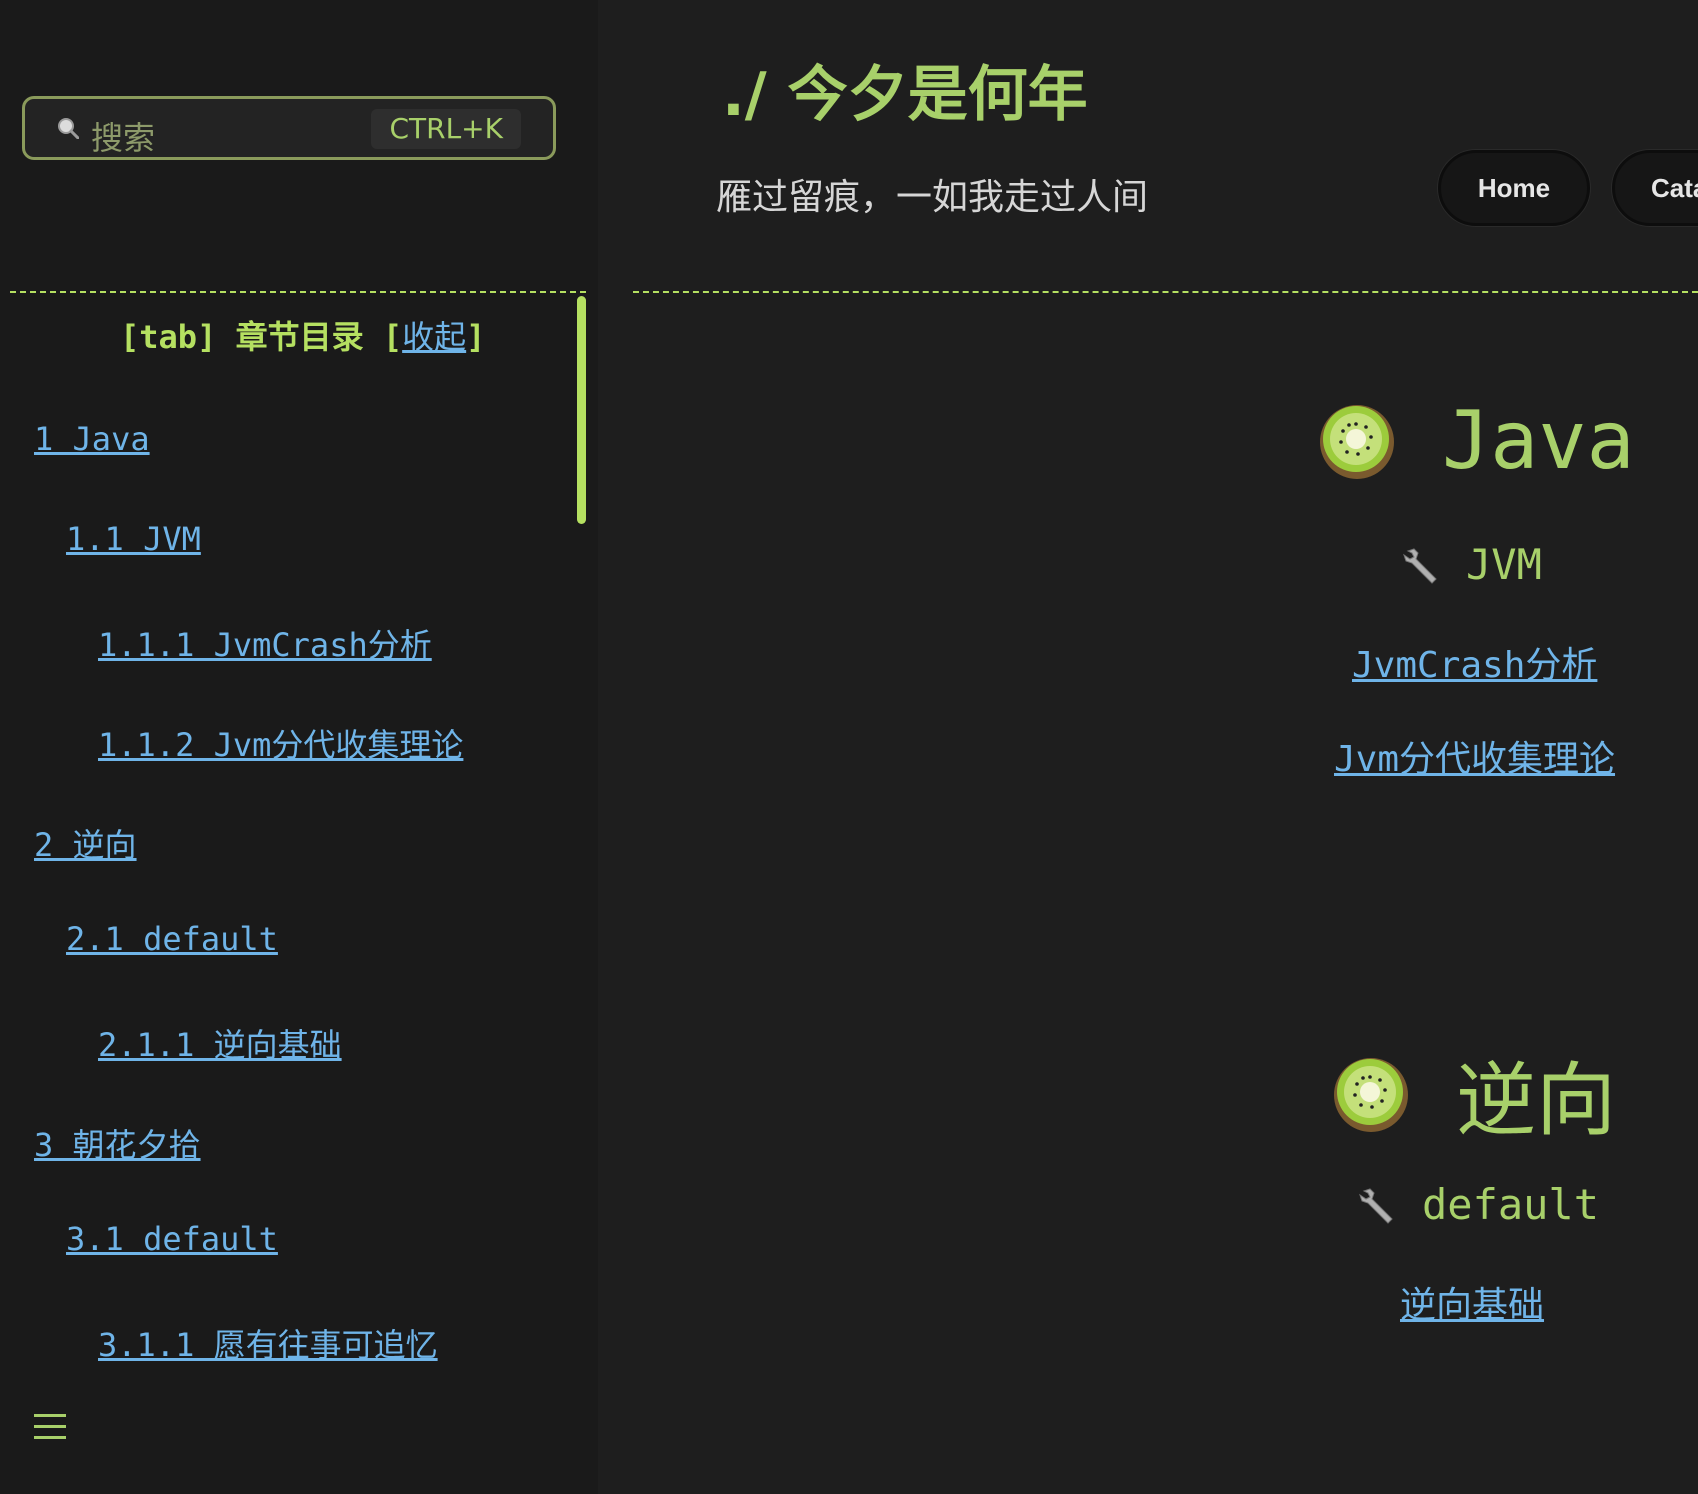 The image size is (1698, 1494). Describe the element at coordinates (476, 337) in the screenshot. I see `toc-header-suffix: ]` at that location.